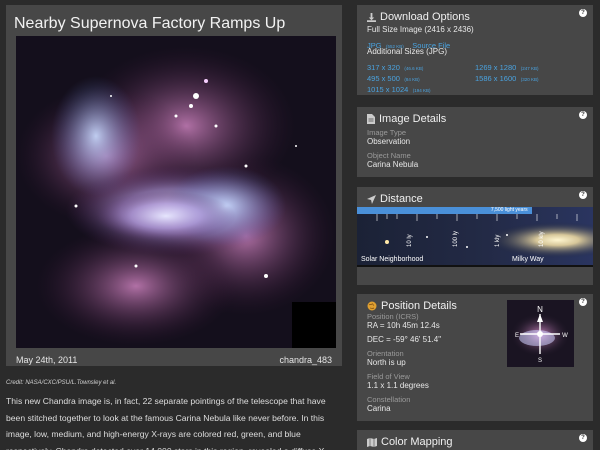 The image size is (600, 450). Describe the element at coordinates (47, 360) in the screenshot. I see `image-date: May 24th, 2011` at that location.